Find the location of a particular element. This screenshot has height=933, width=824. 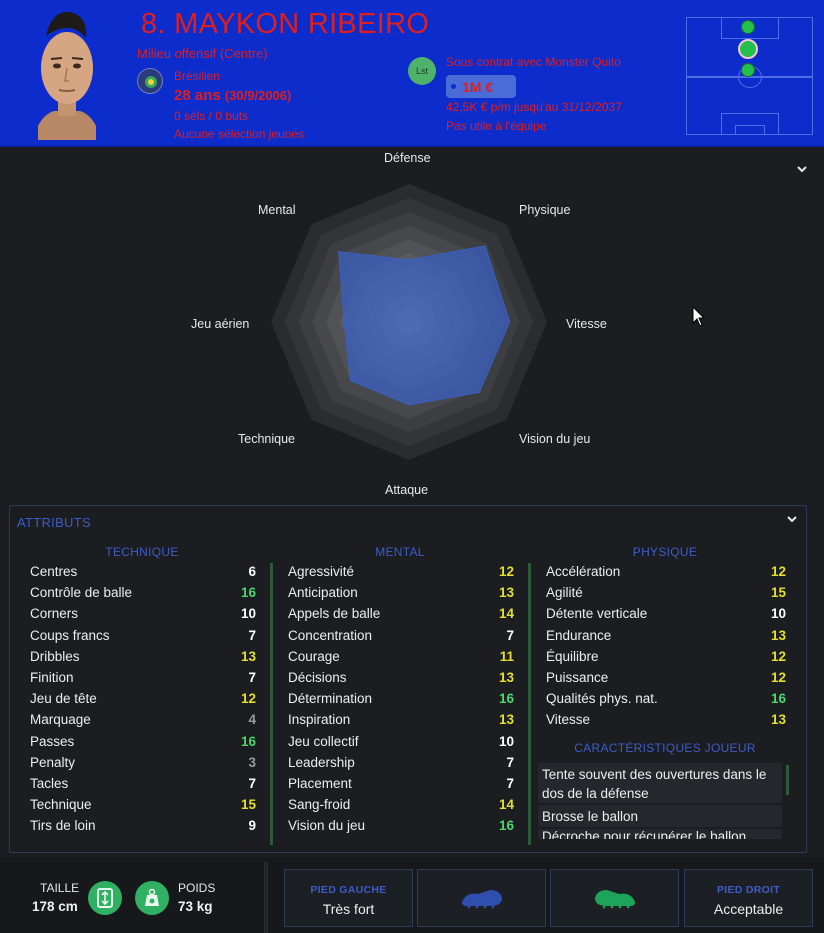

radar-label-physique: Physique is located at coordinates (545, 210).